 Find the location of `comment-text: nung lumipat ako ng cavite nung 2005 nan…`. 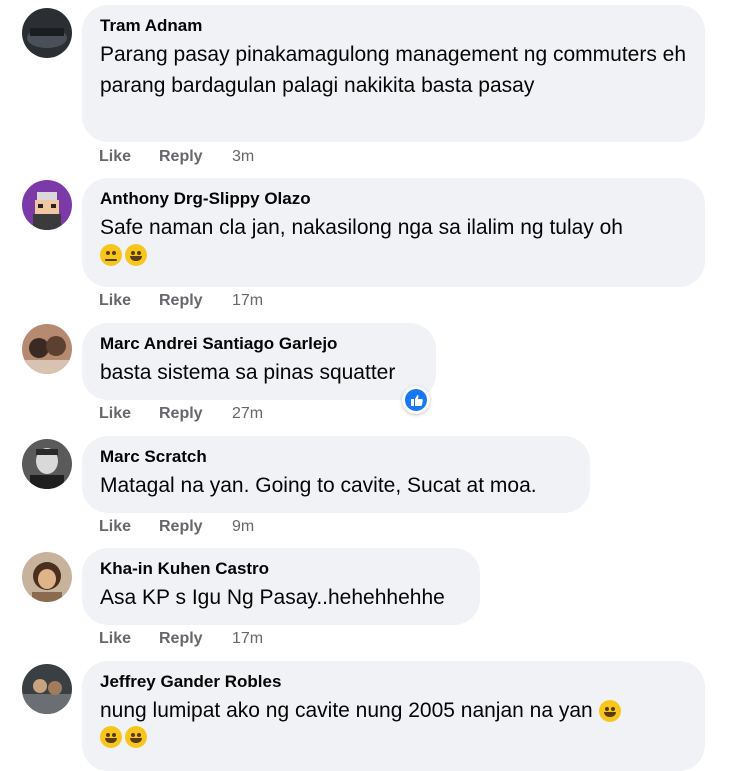

comment-text: nung lumipat ako ng cavite nung 2005 nan… is located at coordinates (393, 710).